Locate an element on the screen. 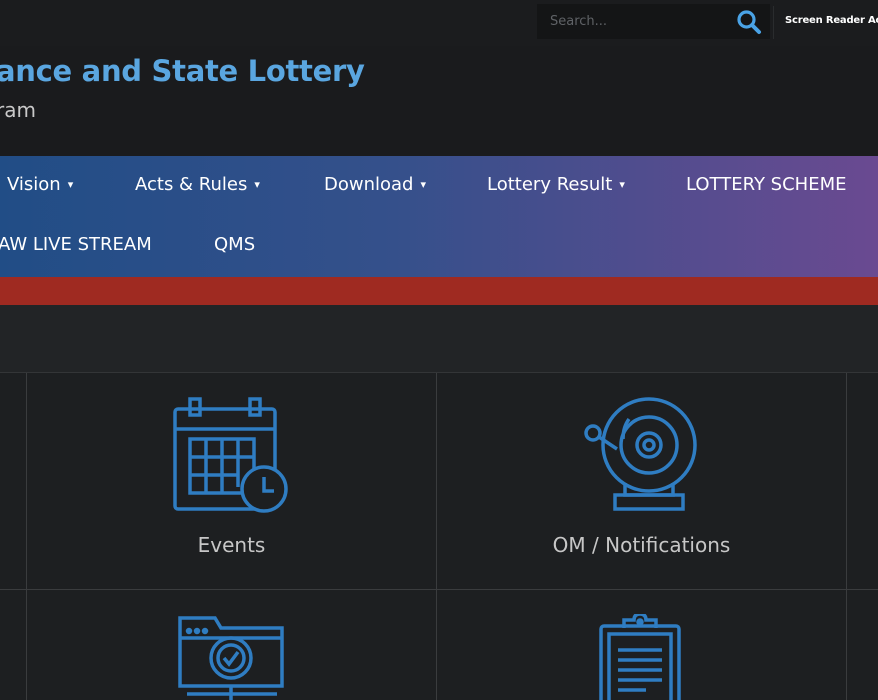  nav-item-draw-live-stream: AW LIVE STREAM is located at coordinates (76, 244).